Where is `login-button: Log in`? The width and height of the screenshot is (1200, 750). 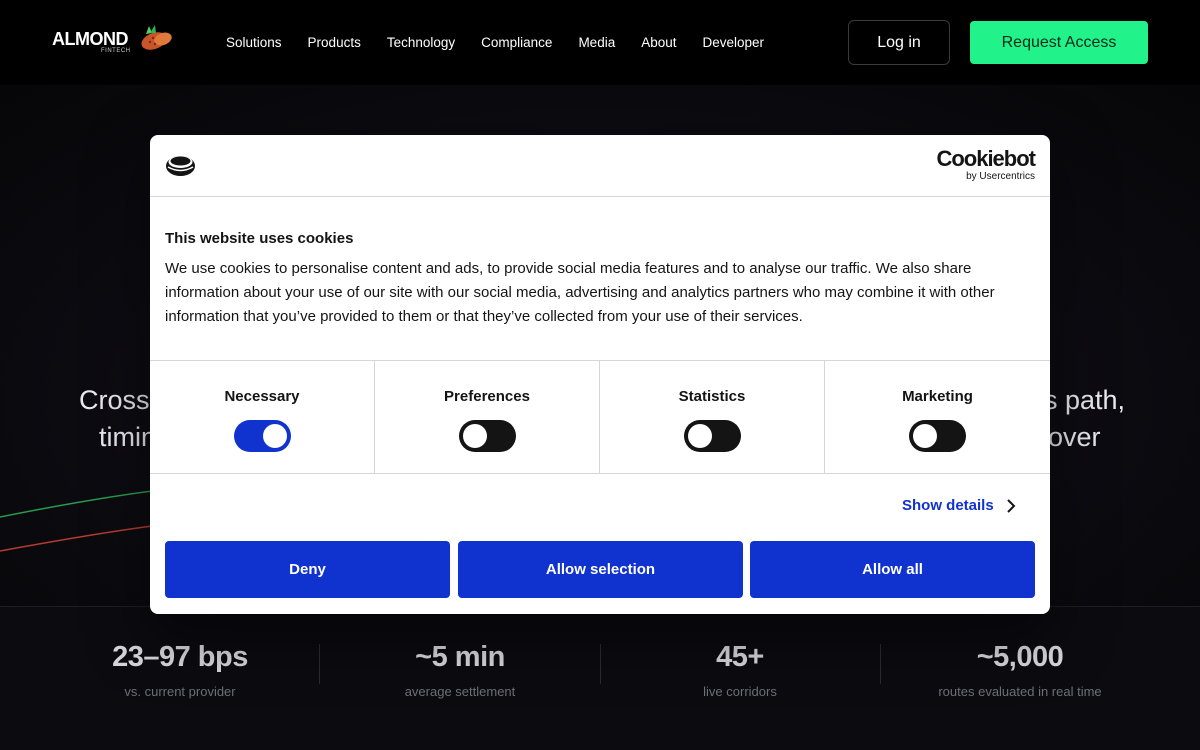
login-button: Log in is located at coordinates (899, 42).